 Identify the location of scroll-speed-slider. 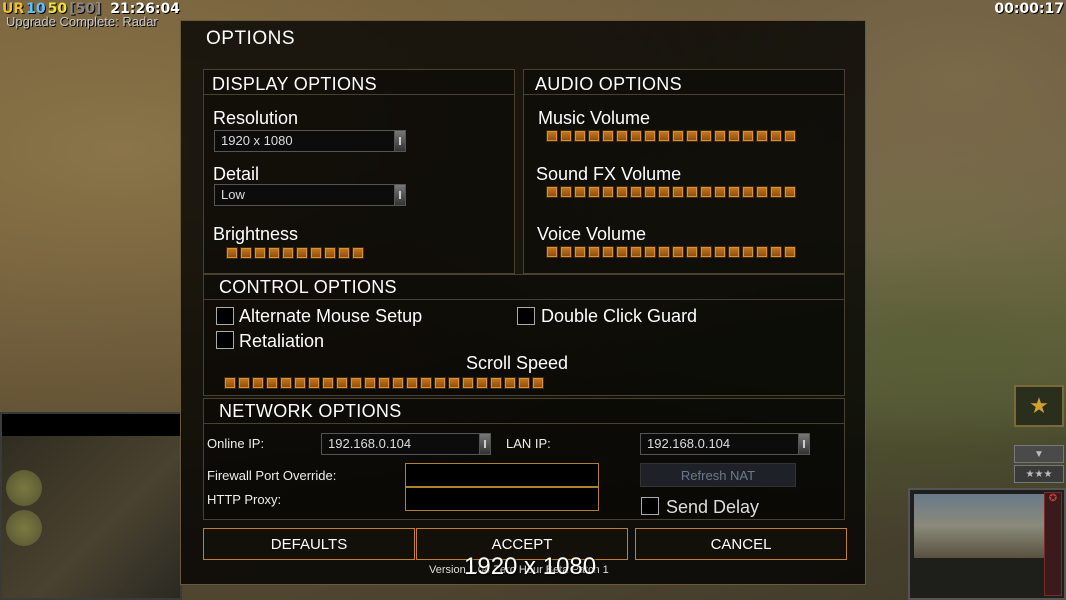
(384, 383).